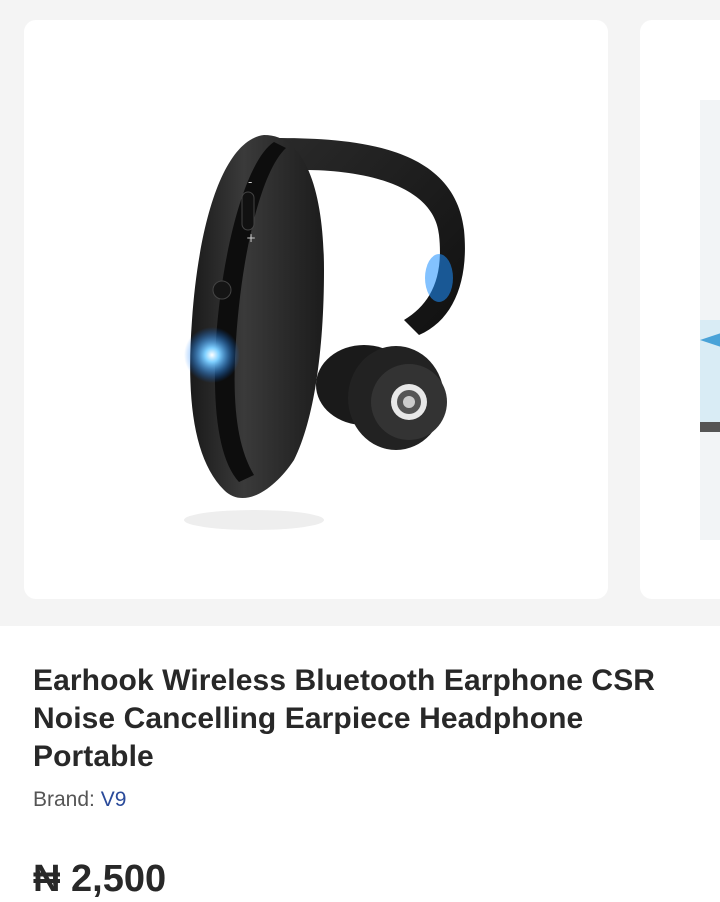 The height and width of the screenshot is (902, 720). What do you see at coordinates (114, 799) in the screenshot?
I see `brand-link: V9` at bounding box center [114, 799].